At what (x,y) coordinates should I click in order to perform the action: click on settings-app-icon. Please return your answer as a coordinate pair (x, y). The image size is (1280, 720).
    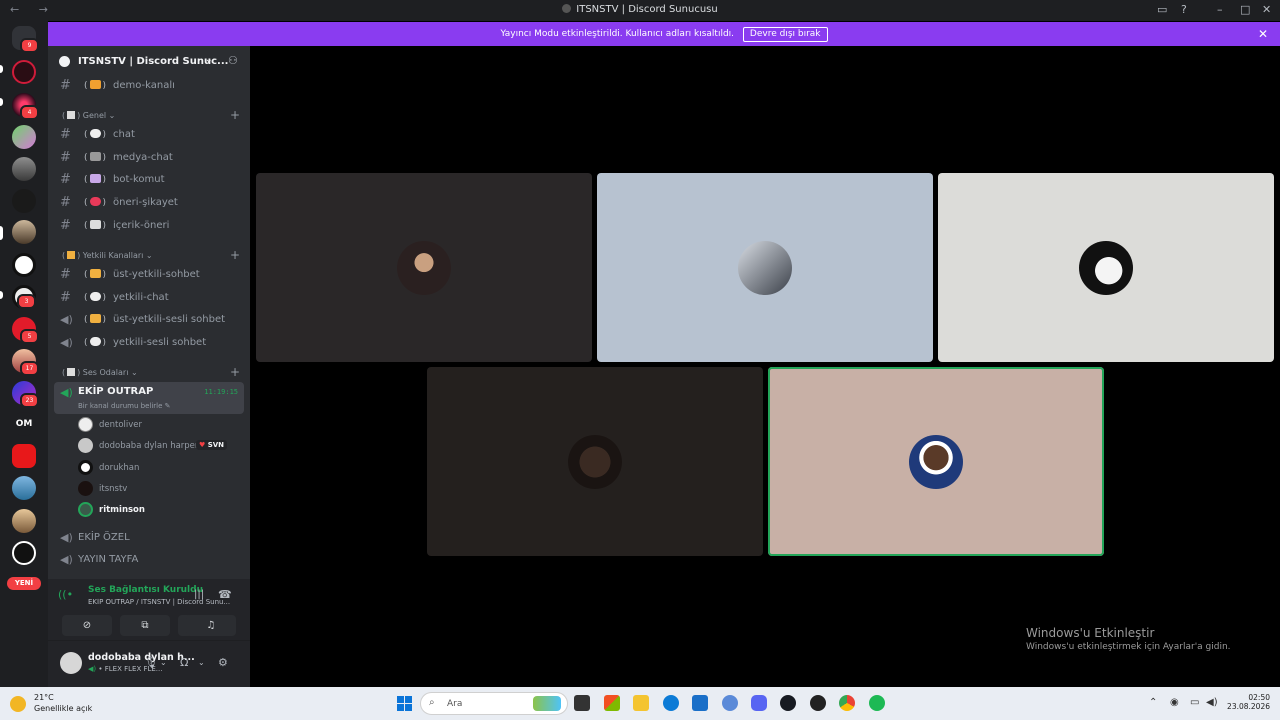
    Looking at the image, I should click on (730, 703).